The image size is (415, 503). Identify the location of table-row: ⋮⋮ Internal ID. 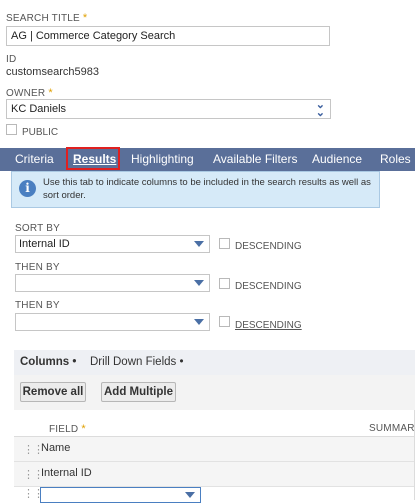
(214, 474).